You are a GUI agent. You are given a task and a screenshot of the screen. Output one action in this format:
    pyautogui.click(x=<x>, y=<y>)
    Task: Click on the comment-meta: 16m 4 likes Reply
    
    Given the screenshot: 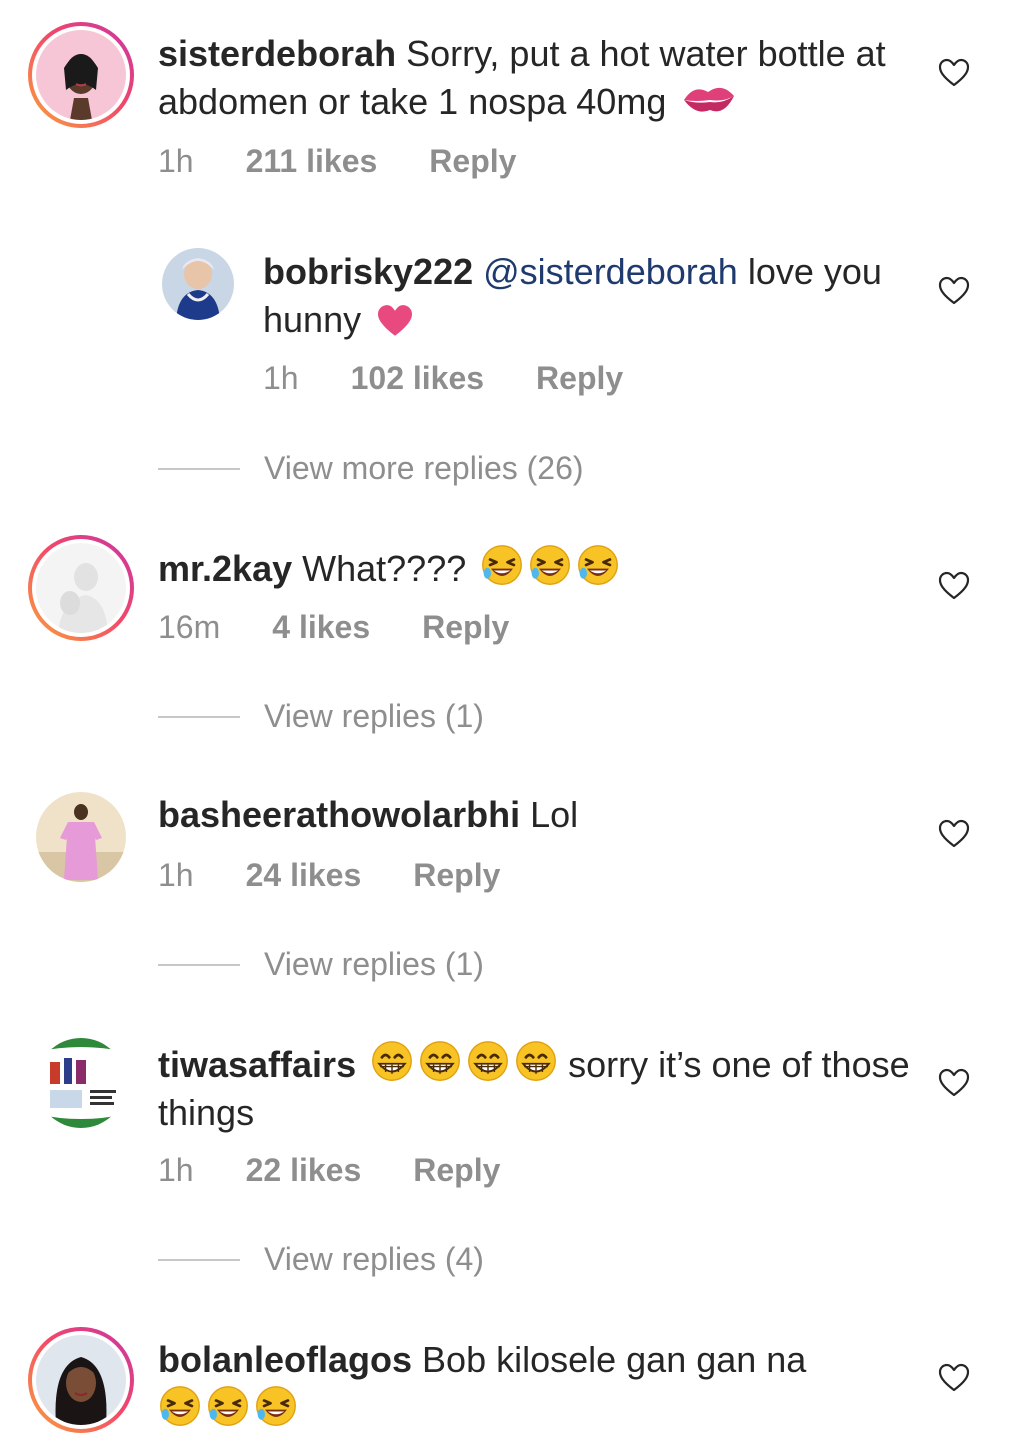 What is the action you would take?
    pyautogui.click(x=333, y=627)
    